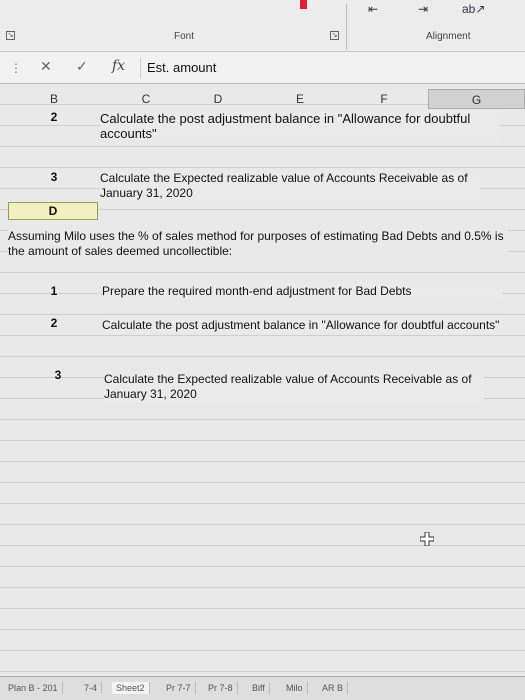 The image size is (525, 700). What do you see at coordinates (221, 688) in the screenshot?
I see `sheet-tab: Pr 7-8` at bounding box center [221, 688].